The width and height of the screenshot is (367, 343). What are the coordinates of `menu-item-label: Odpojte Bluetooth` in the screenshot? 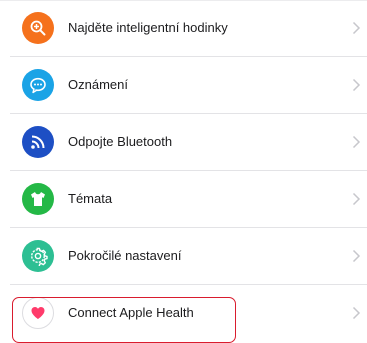 It's located at (120, 141).